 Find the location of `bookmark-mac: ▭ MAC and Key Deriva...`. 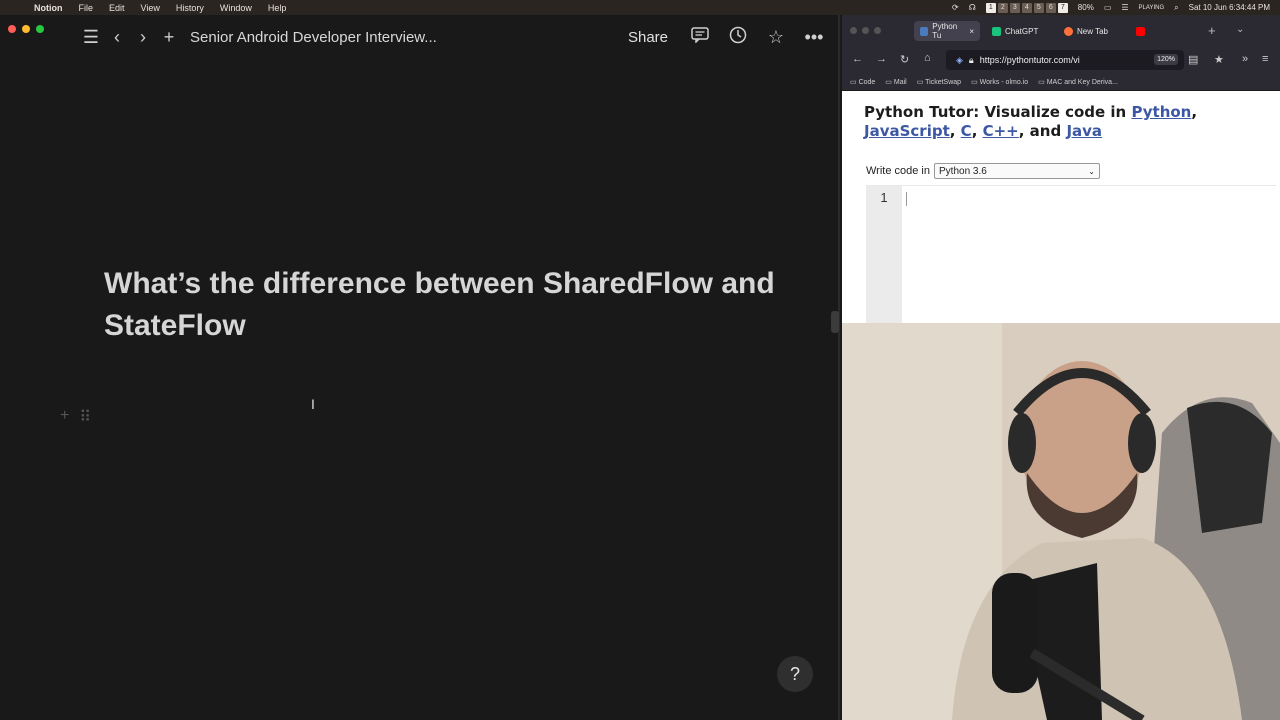

bookmark-mac: ▭ MAC and Key Deriva... is located at coordinates (1078, 82).